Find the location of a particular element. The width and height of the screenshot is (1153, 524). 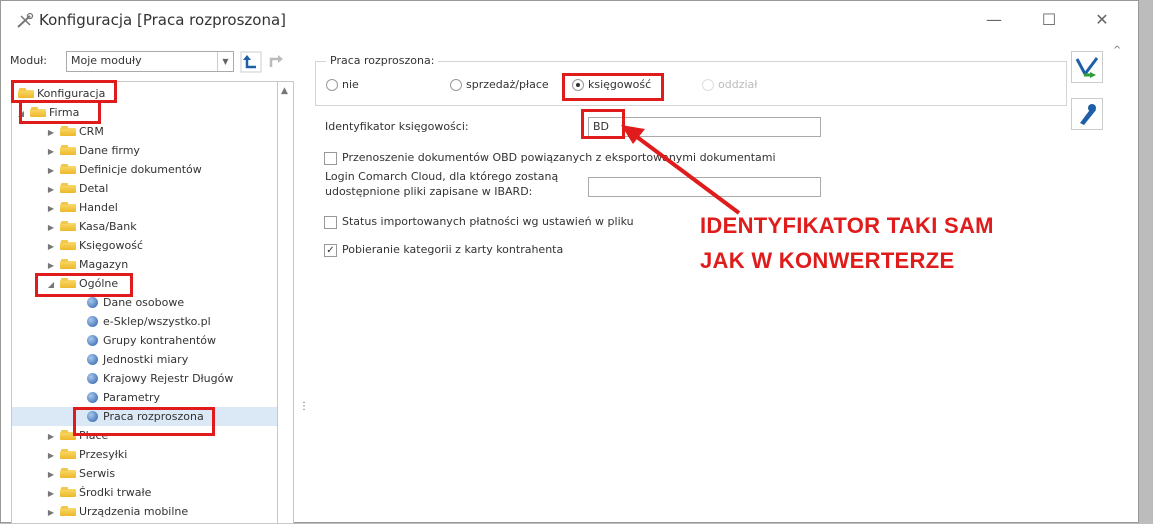

ident-label: Identyfikator księgowości: is located at coordinates (397, 126).